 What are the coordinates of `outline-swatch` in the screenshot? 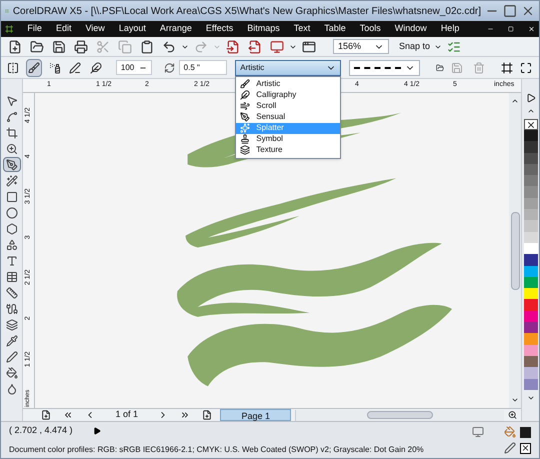 It's located at (525, 448).